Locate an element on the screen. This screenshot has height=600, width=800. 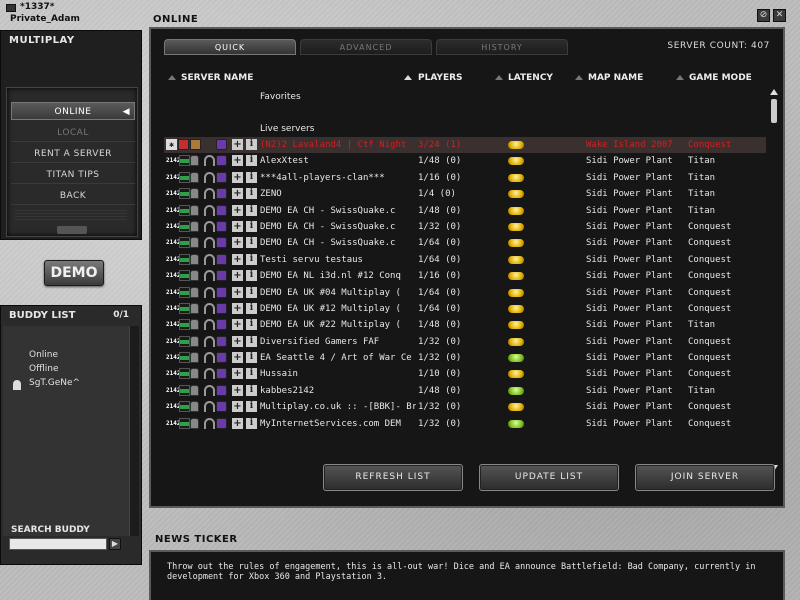
menu-item-back: BACK is located at coordinates (73, 196).